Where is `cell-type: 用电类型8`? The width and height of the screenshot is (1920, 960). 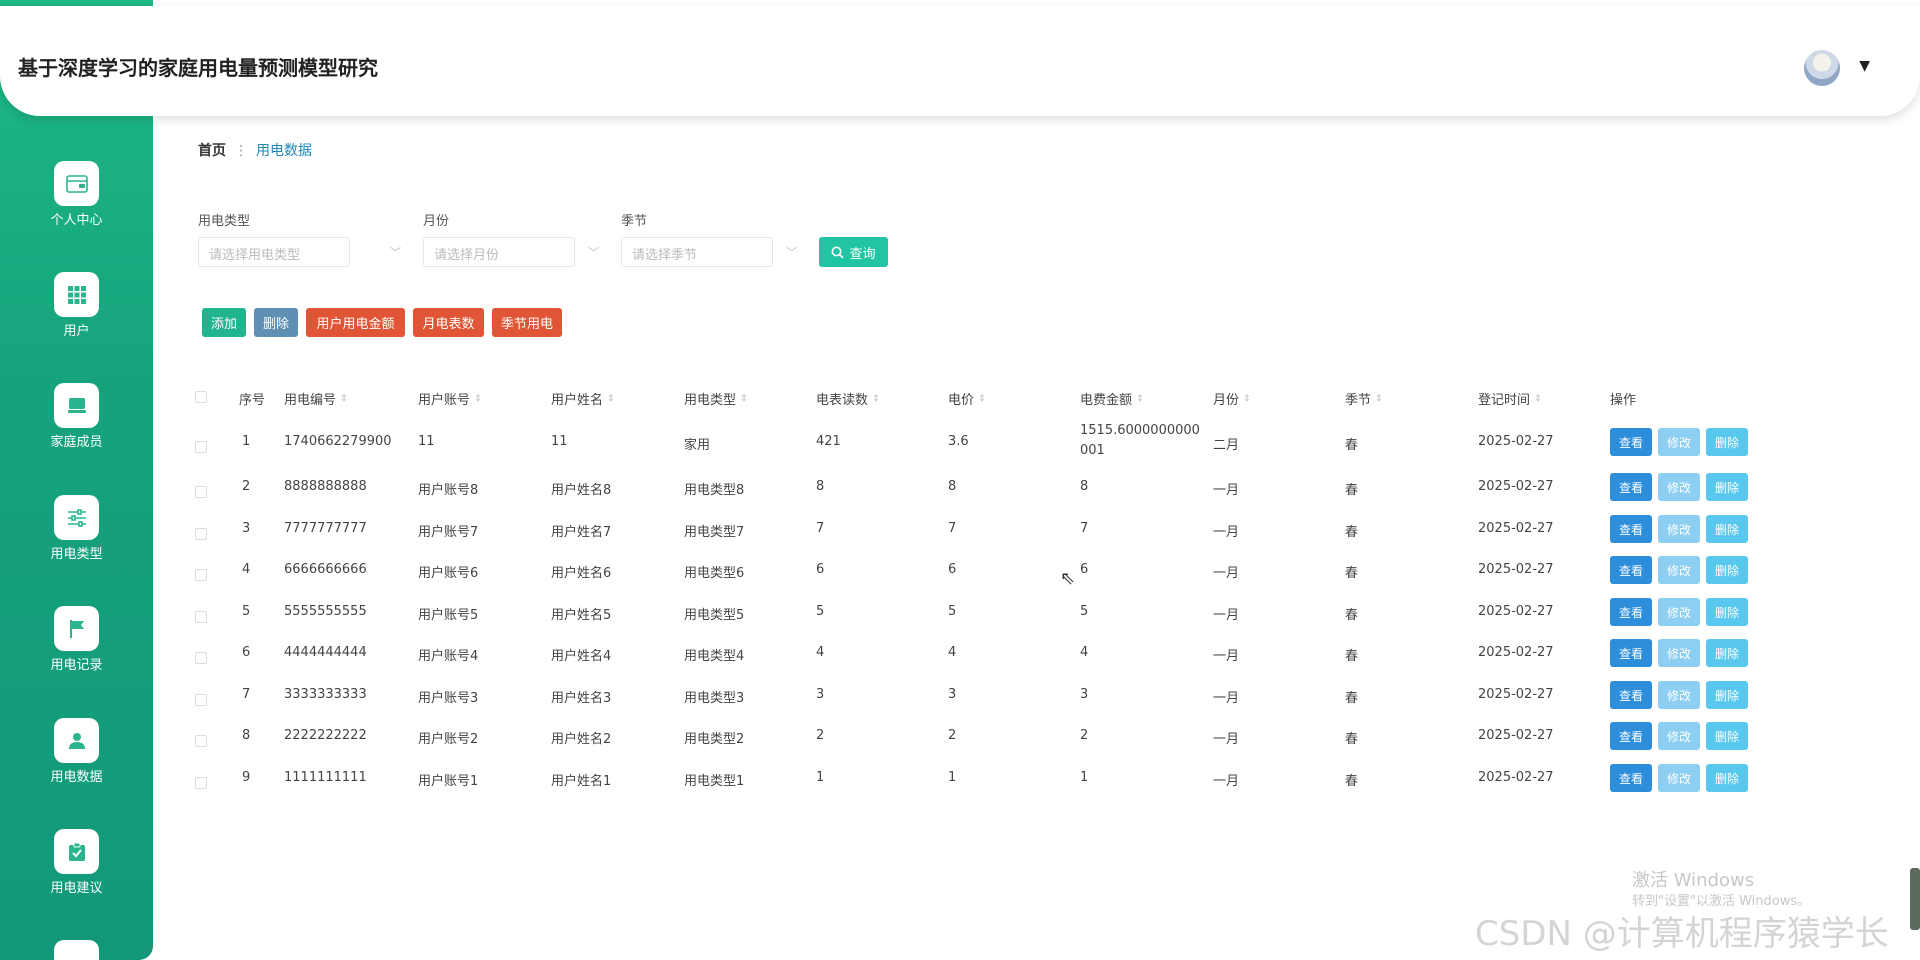 cell-type: 用电类型8 is located at coordinates (714, 490).